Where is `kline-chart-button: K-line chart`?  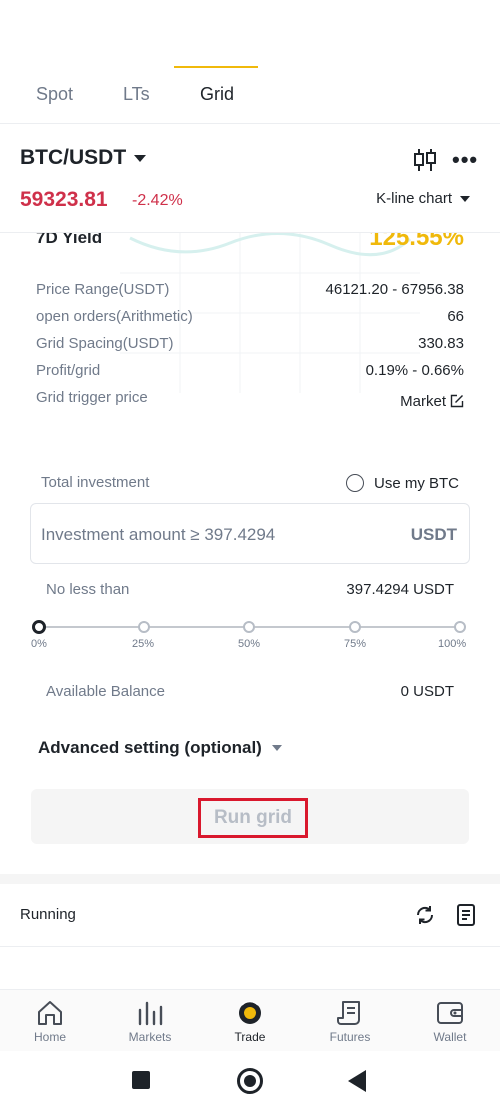 kline-chart-button: K-line chart is located at coordinates (423, 198).